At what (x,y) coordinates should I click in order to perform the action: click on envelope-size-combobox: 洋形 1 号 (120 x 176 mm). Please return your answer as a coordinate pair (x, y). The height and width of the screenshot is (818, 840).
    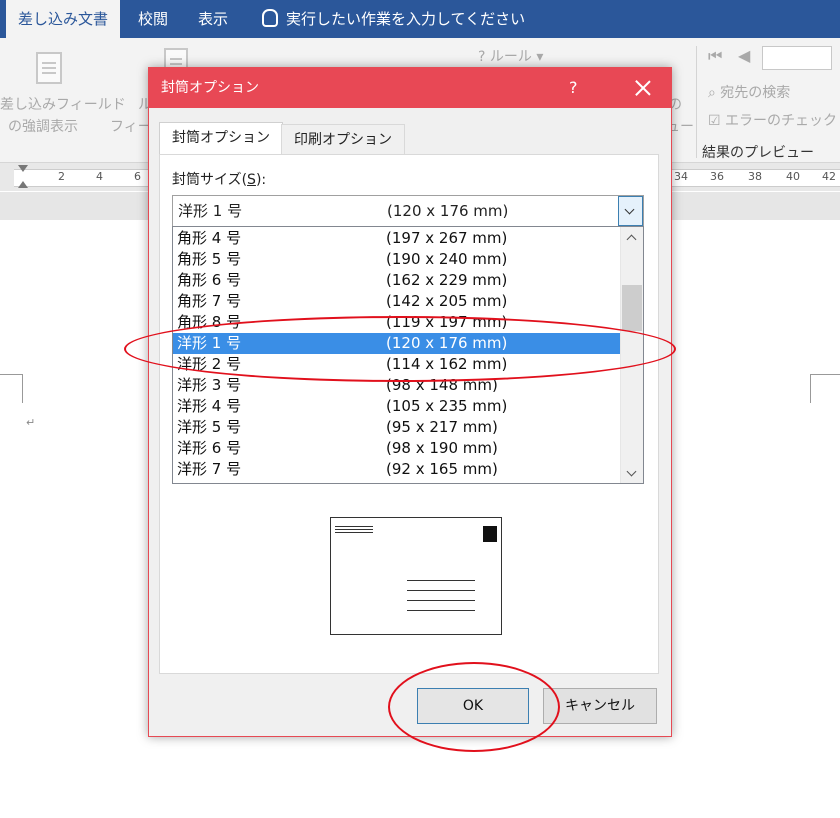
    Looking at the image, I should click on (408, 211).